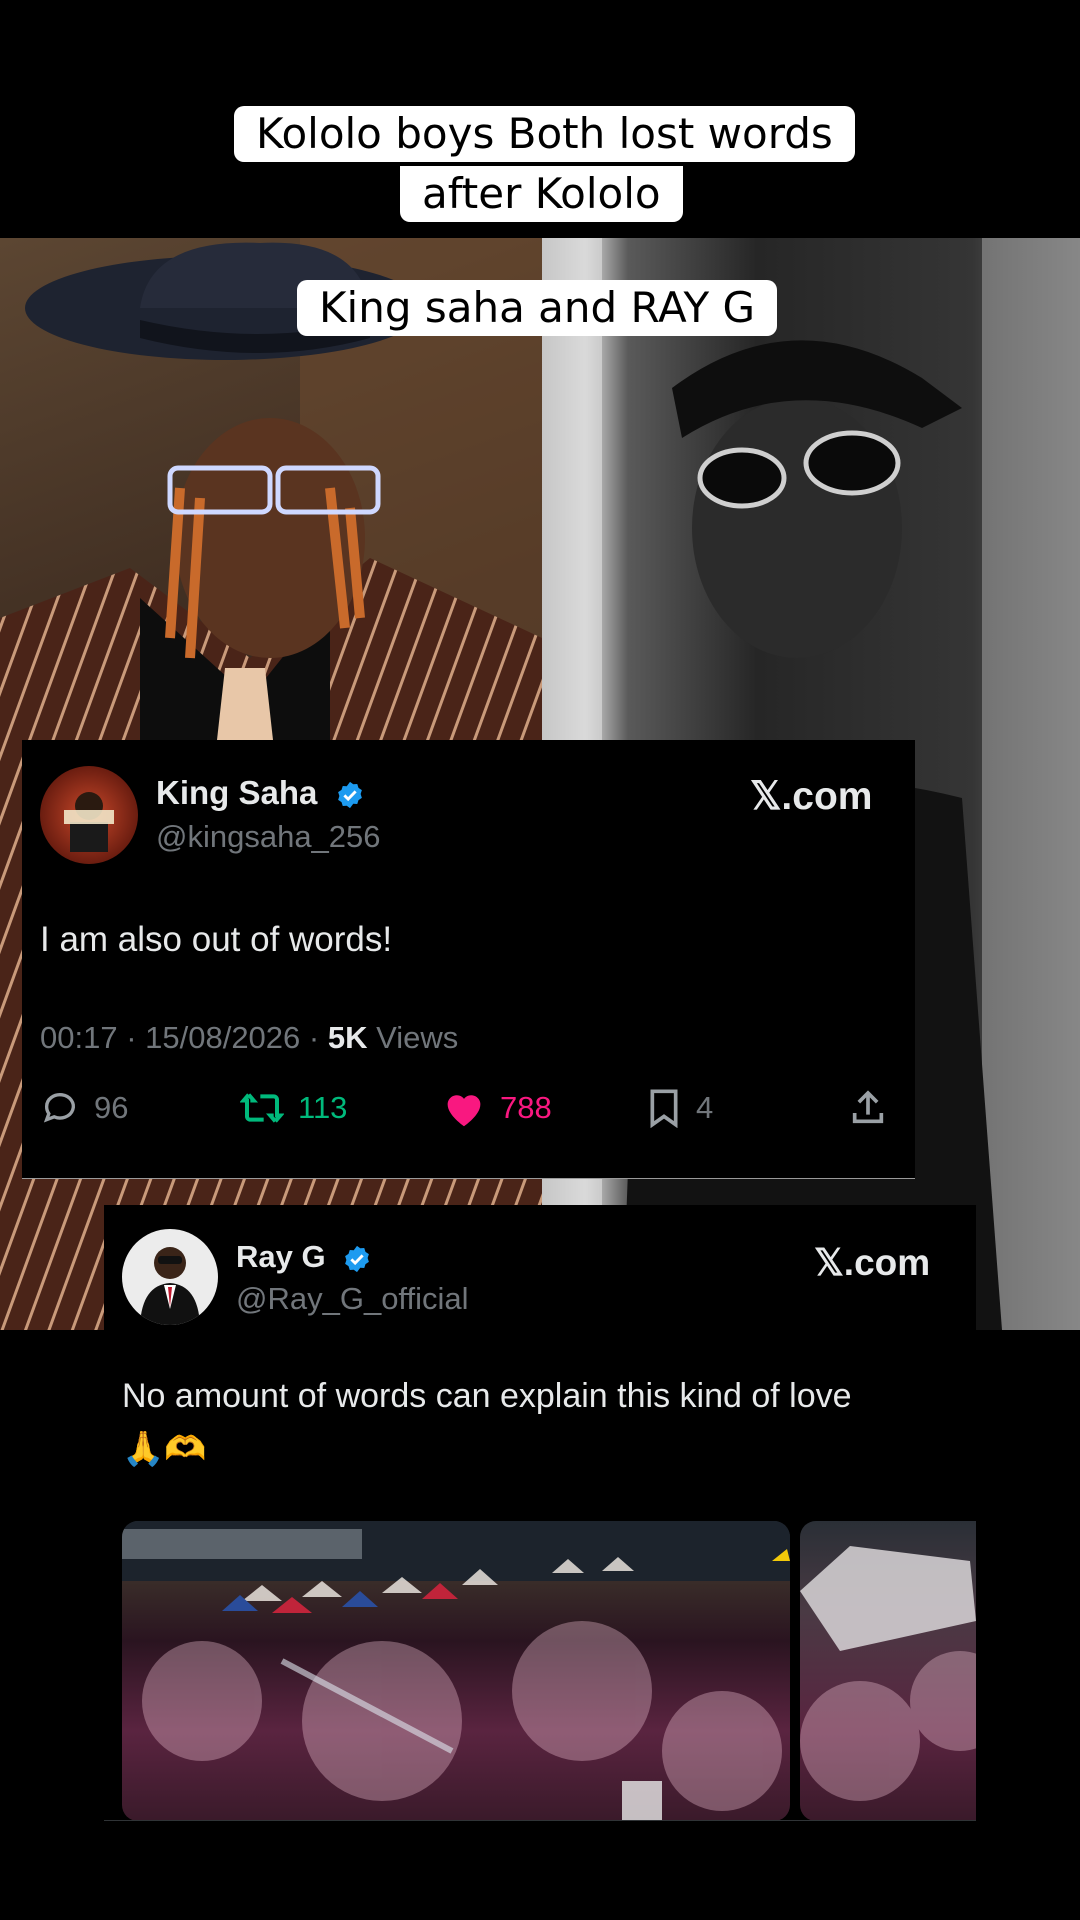 Image resolution: width=1080 pixels, height=1920 pixels. What do you see at coordinates (111, 1107) in the screenshot?
I see `reply-count: 96` at bounding box center [111, 1107].